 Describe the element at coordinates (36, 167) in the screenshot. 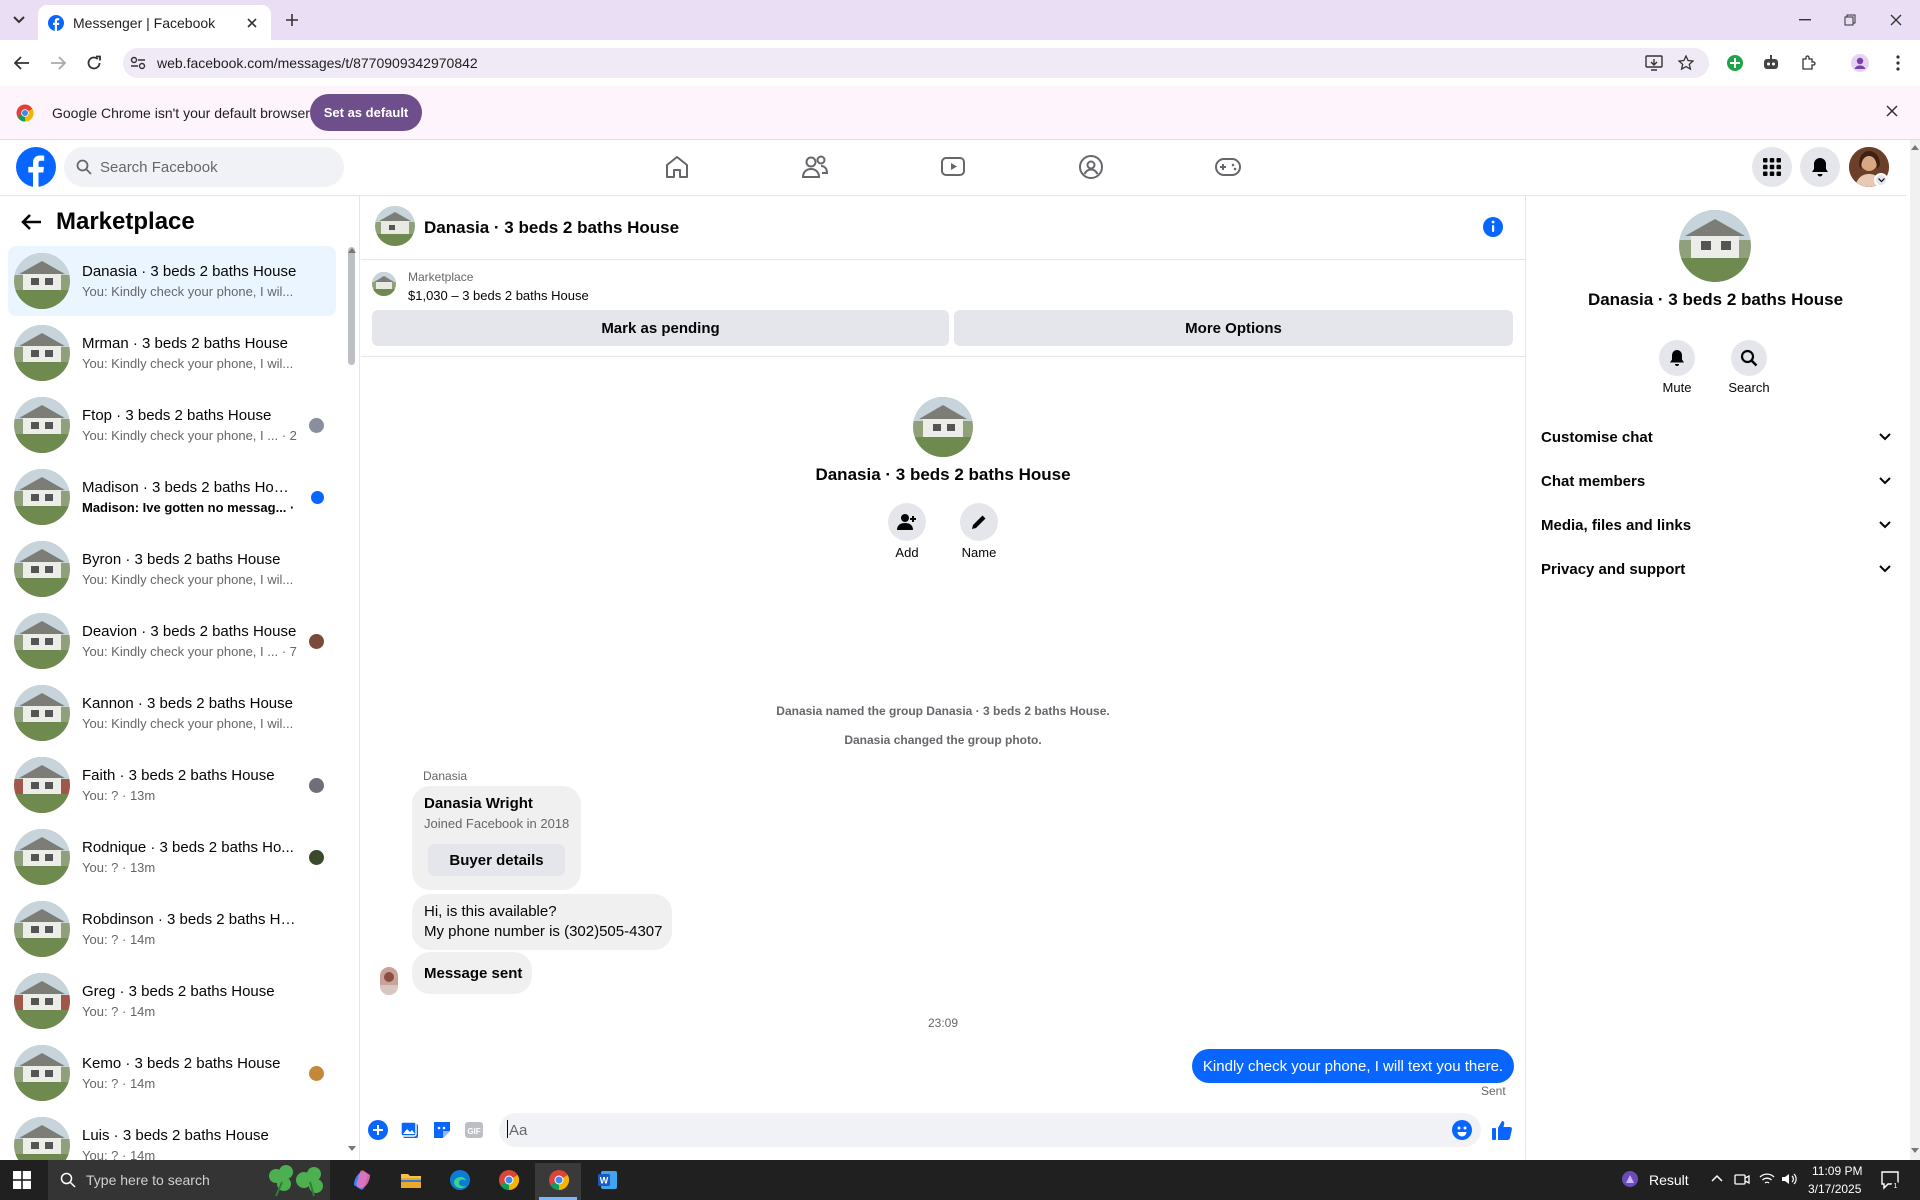

I see `facebook-logo-icon` at that location.